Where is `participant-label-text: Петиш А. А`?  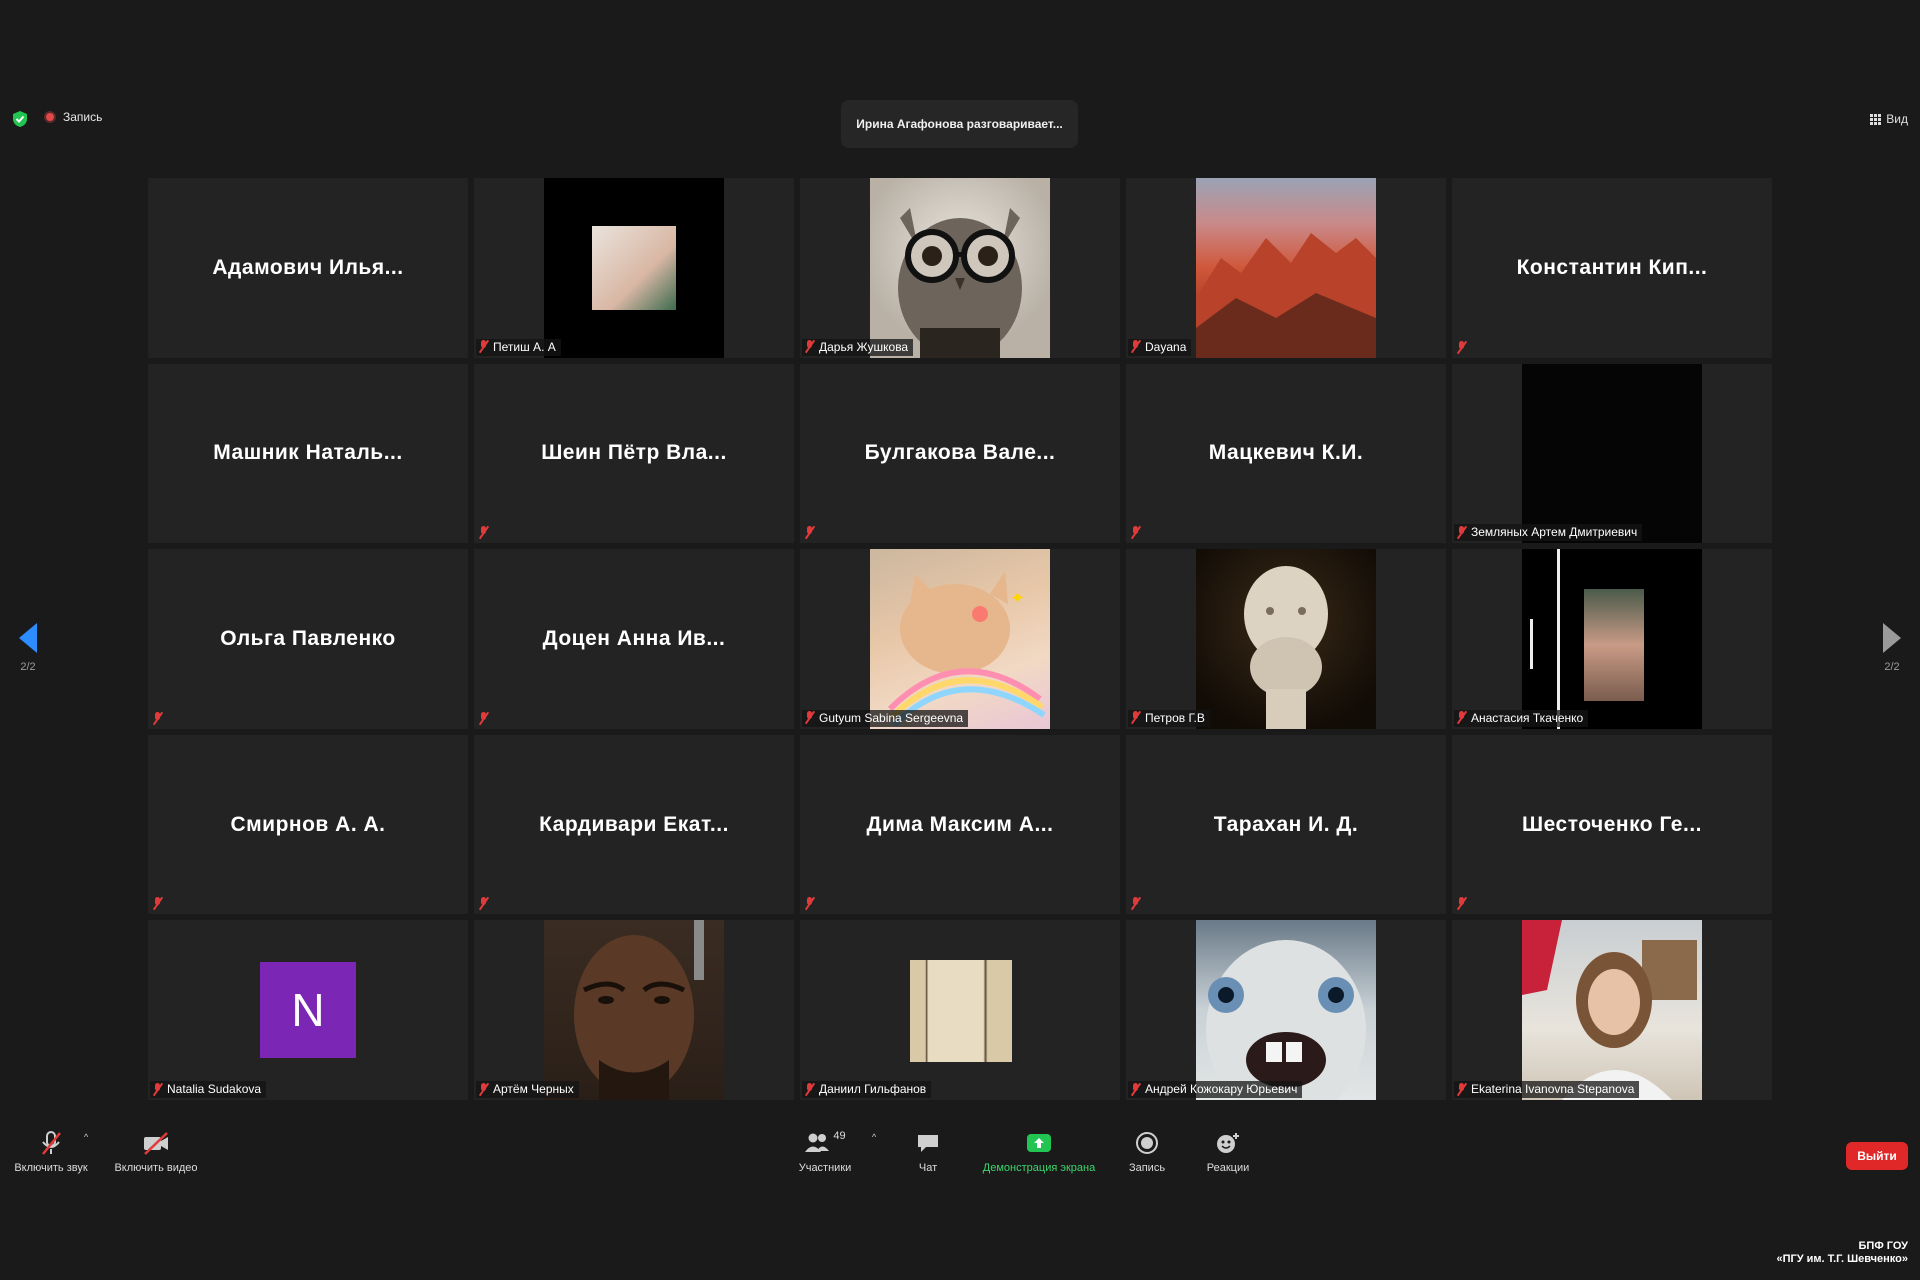
participant-label-text: Петиш А. А is located at coordinates (524, 346).